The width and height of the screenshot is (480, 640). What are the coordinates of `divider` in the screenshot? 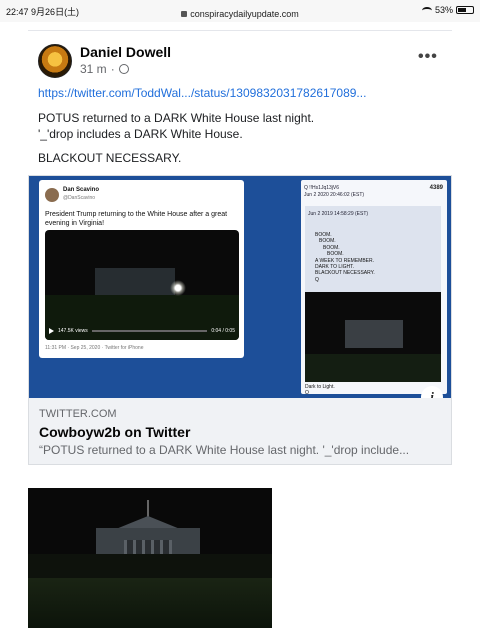 It's located at (240, 30).